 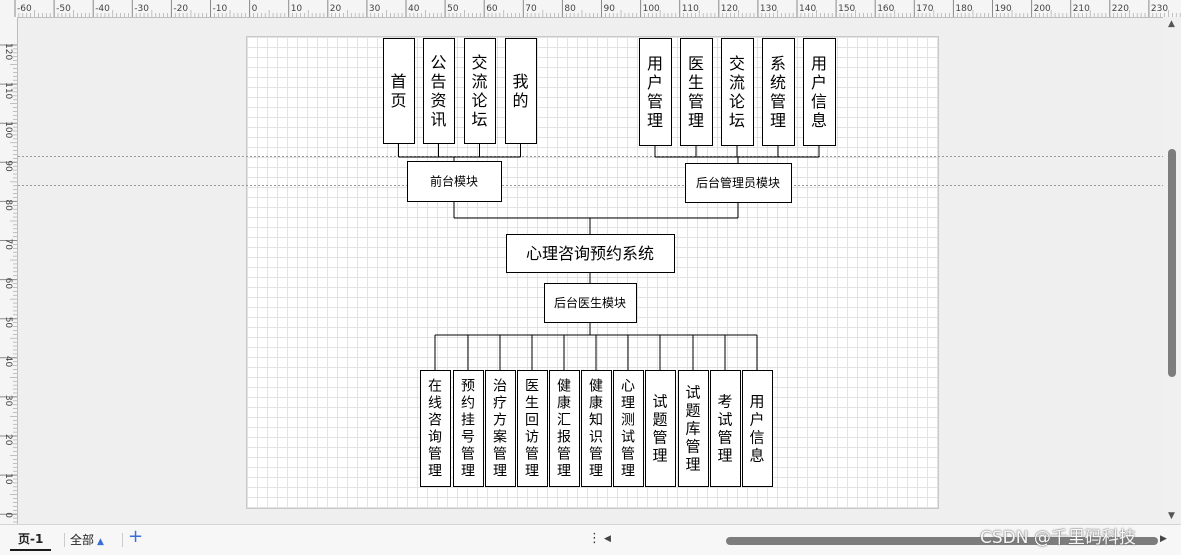 I want to click on ruler-top-label: -60, so click(x=24, y=9).